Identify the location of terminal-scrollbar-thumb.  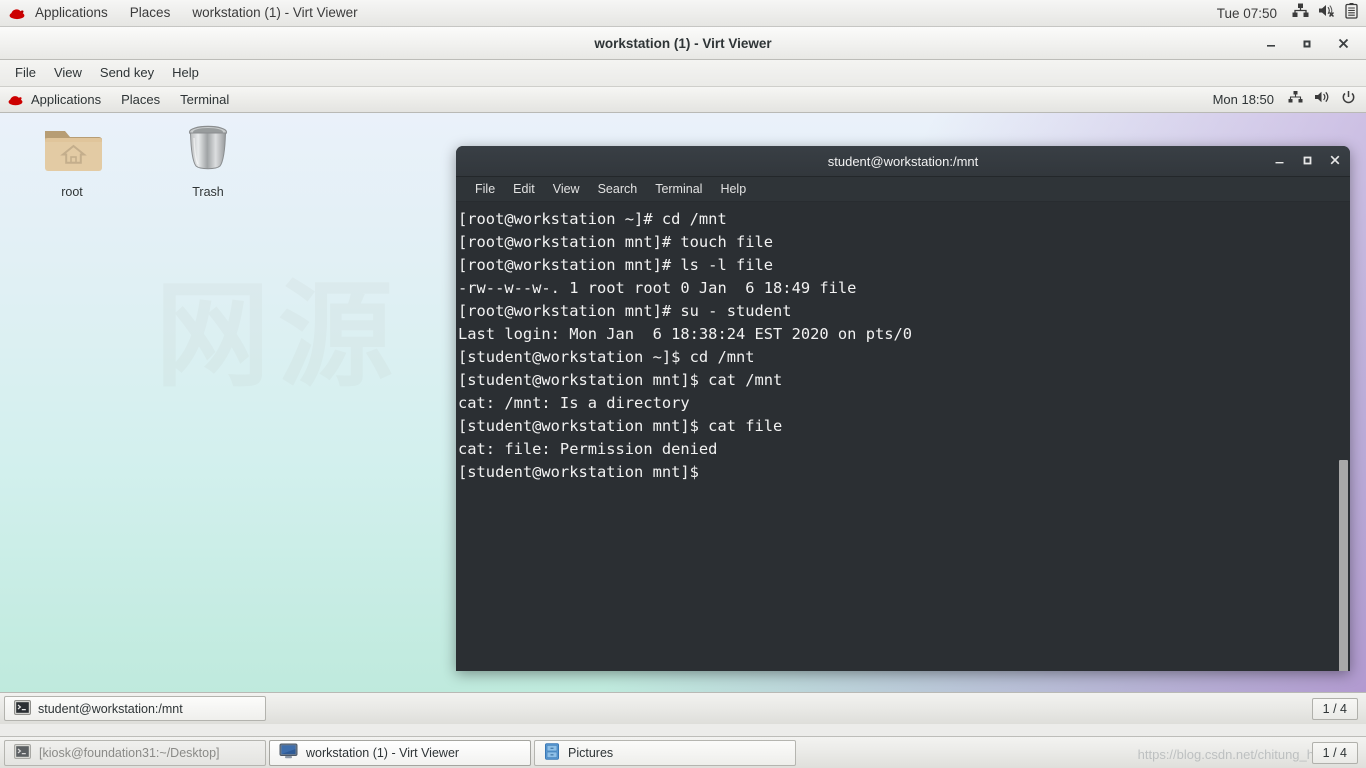
(1343, 565).